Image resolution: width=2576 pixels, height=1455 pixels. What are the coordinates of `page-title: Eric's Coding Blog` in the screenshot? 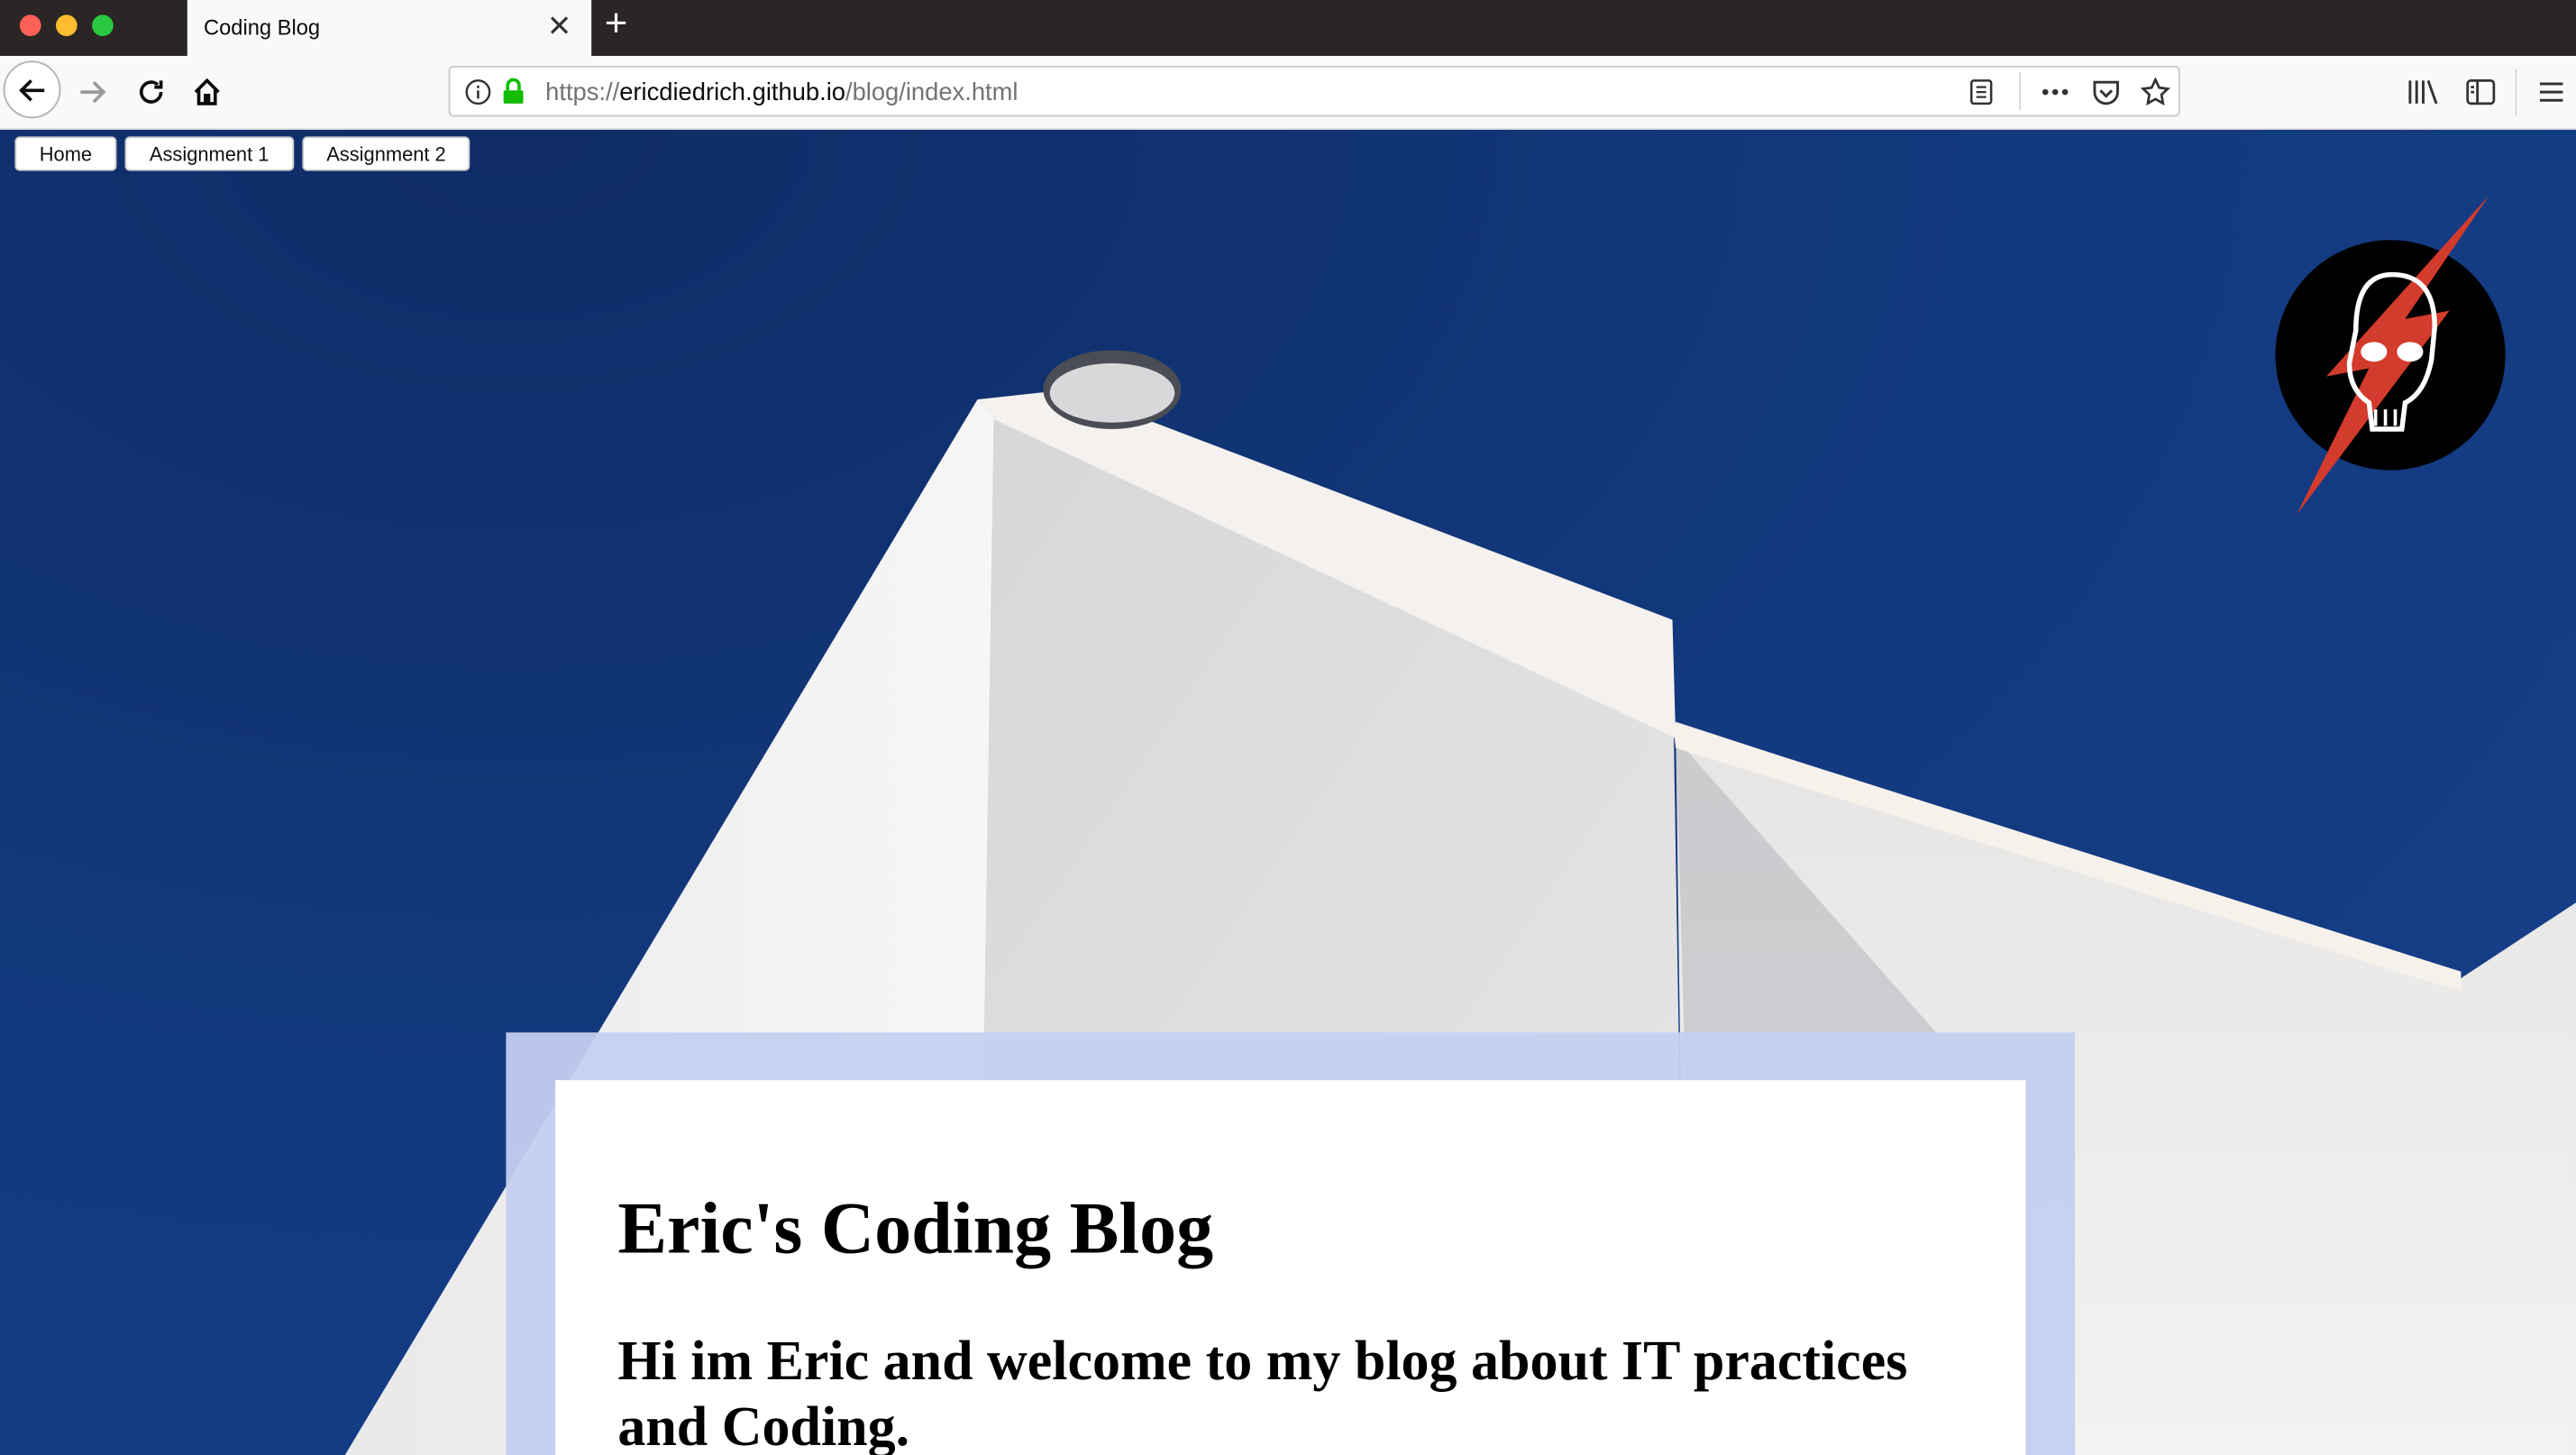 It's located at (915, 1227).